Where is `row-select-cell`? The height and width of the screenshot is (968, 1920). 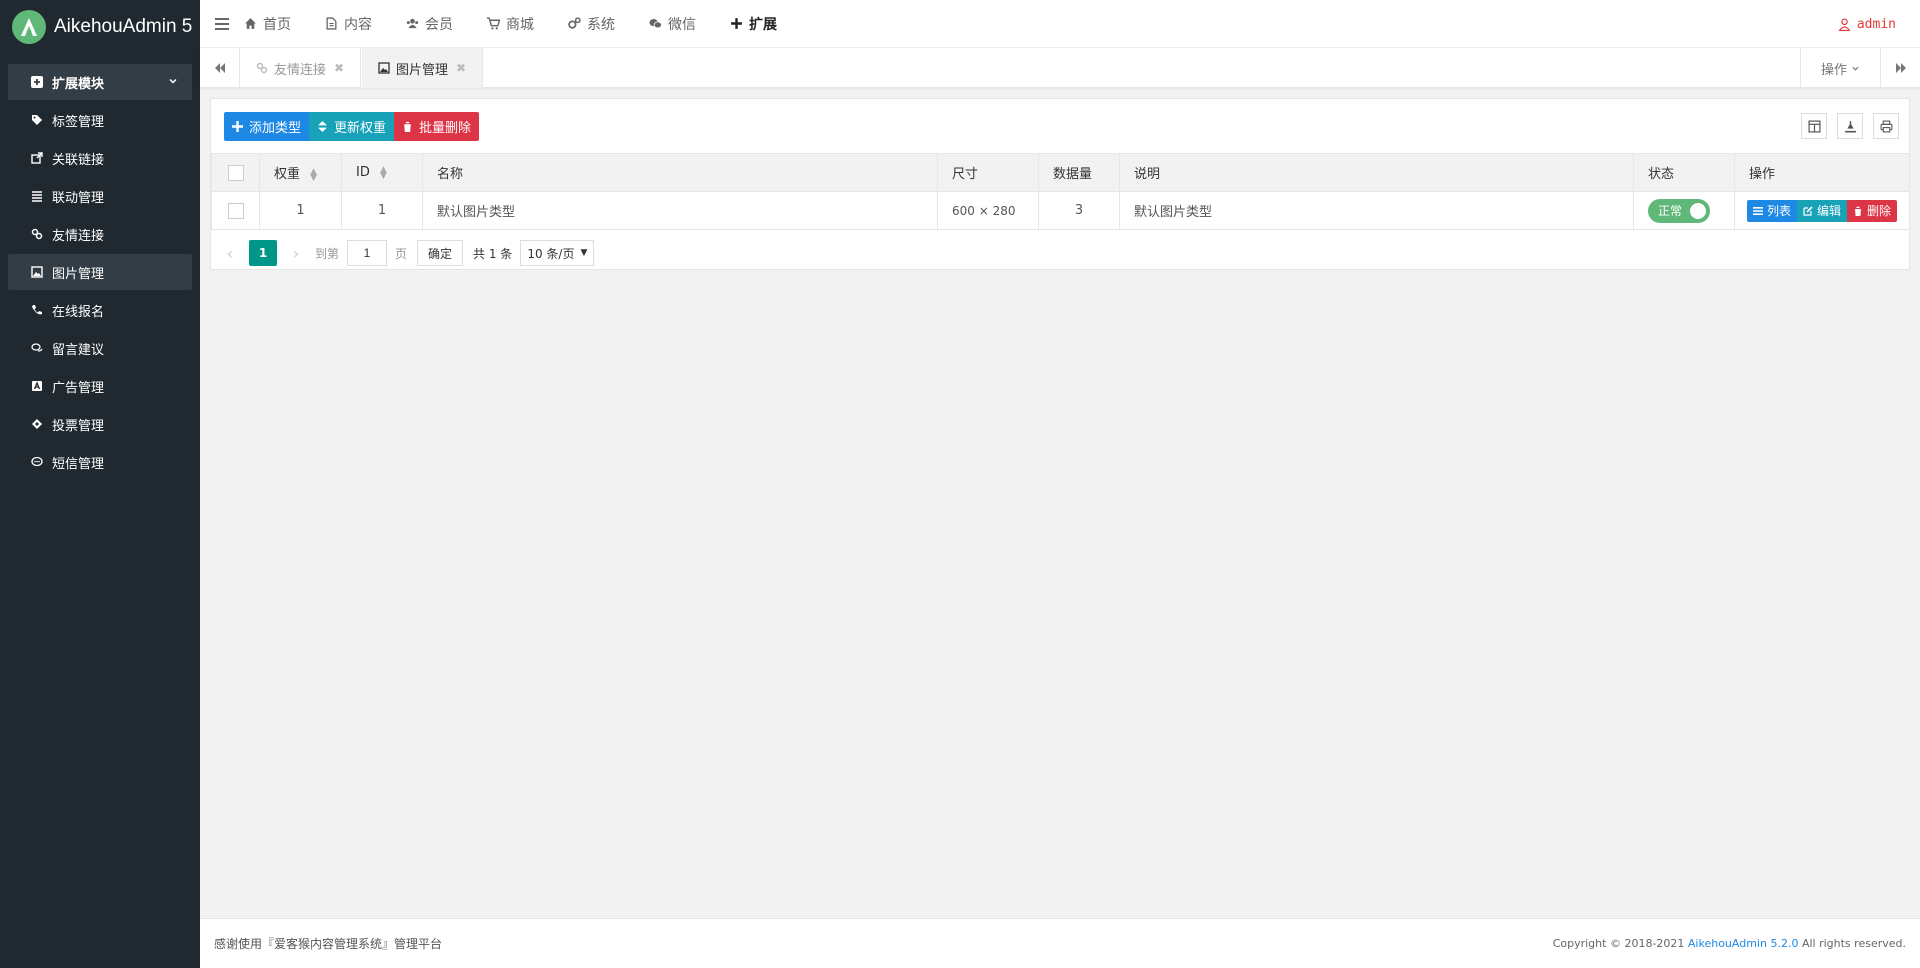
row-select-cell is located at coordinates (235, 210).